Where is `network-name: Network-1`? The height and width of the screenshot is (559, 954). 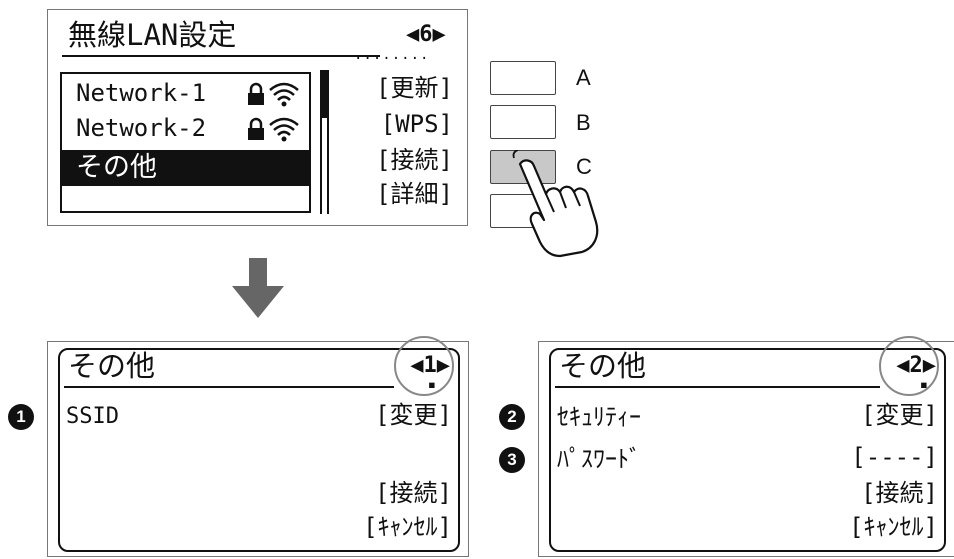 network-name: Network-1 is located at coordinates (141, 93).